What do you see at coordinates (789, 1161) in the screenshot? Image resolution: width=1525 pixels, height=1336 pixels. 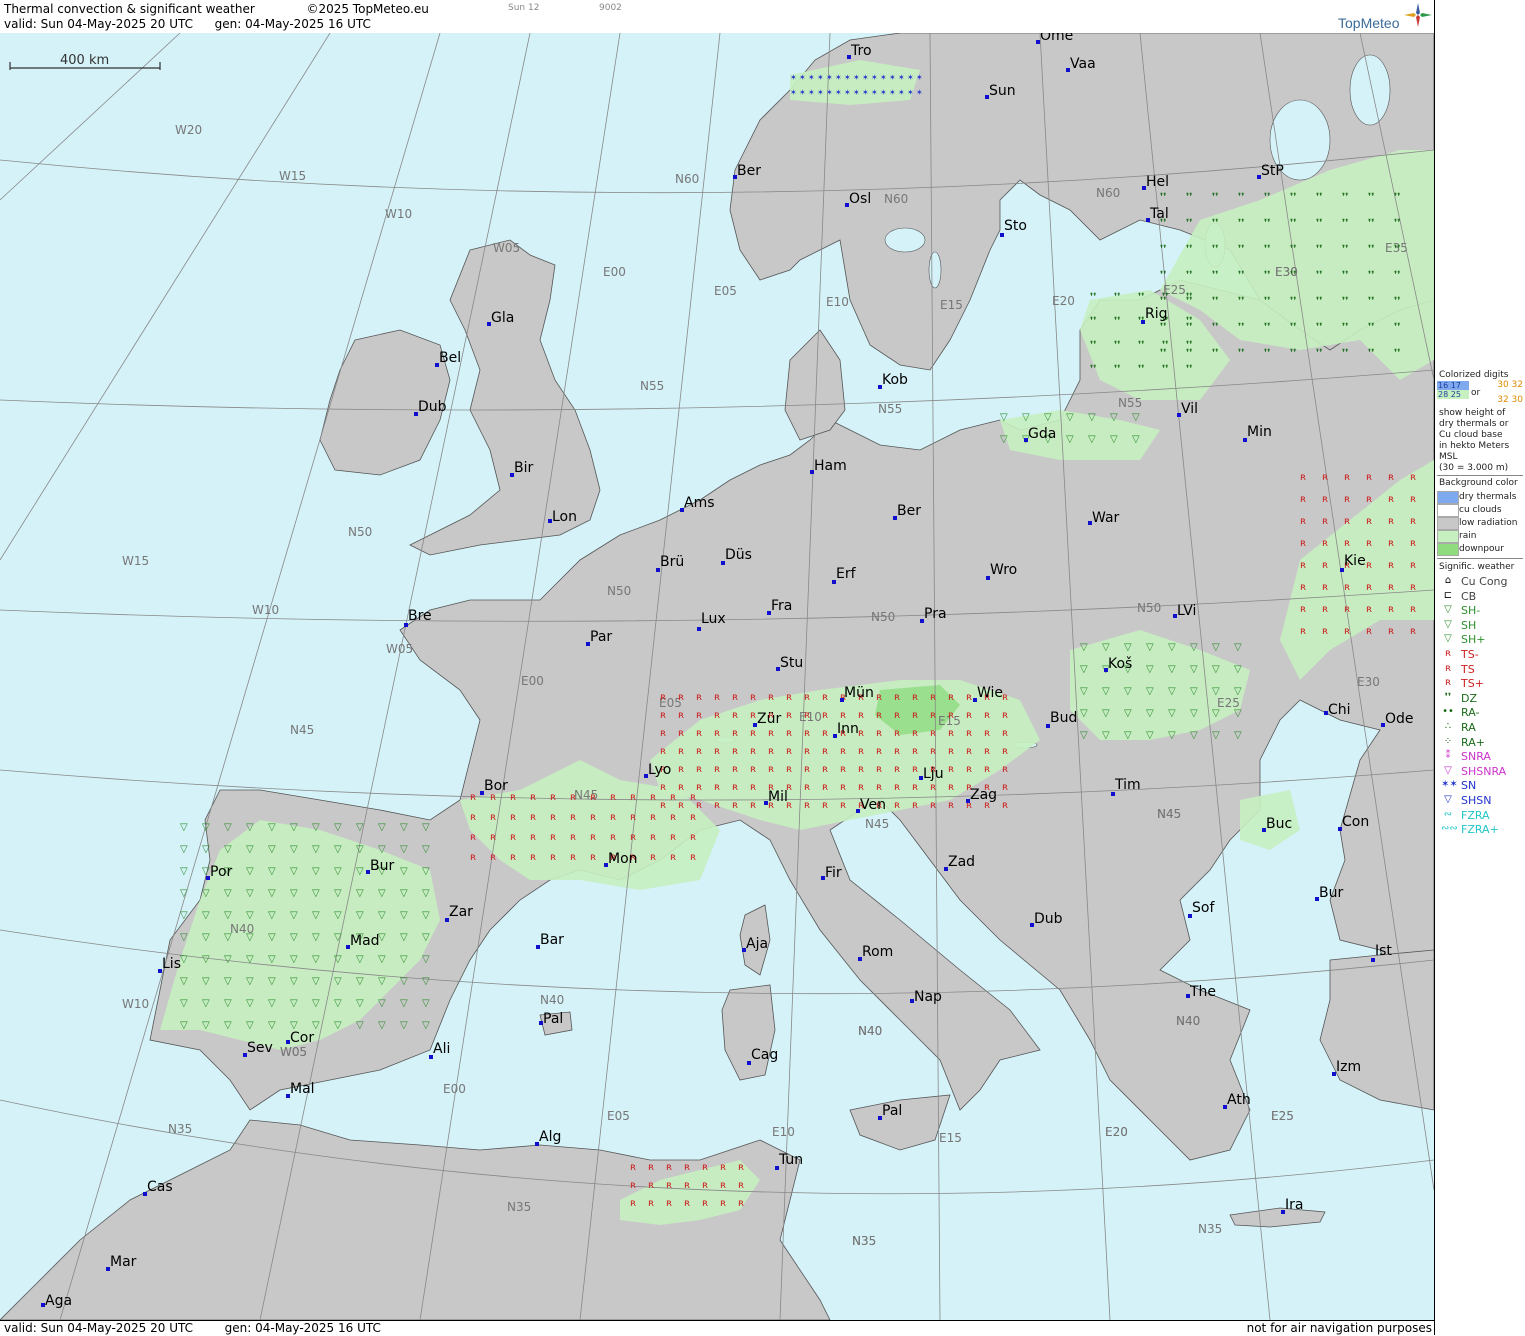 I see `city-marker: Tun` at bounding box center [789, 1161].